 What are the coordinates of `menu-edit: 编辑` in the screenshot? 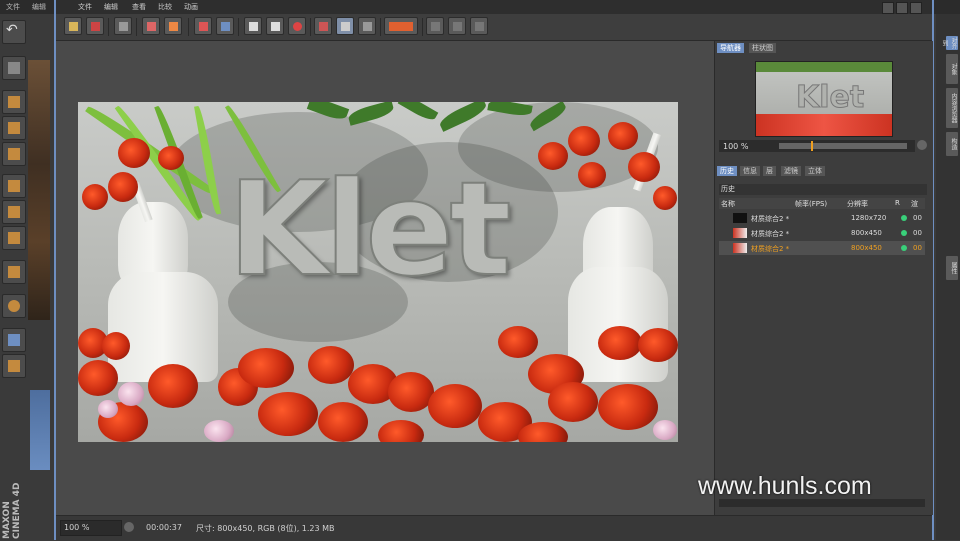 It's located at (39, 7).